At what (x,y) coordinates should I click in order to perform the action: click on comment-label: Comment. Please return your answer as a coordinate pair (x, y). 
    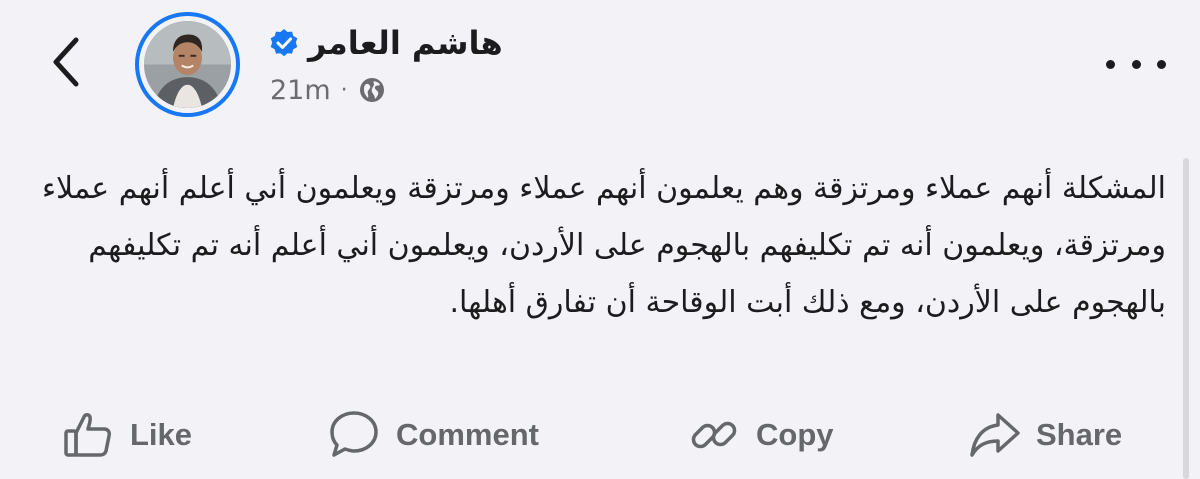
    Looking at the image, I should click on (467, 434).